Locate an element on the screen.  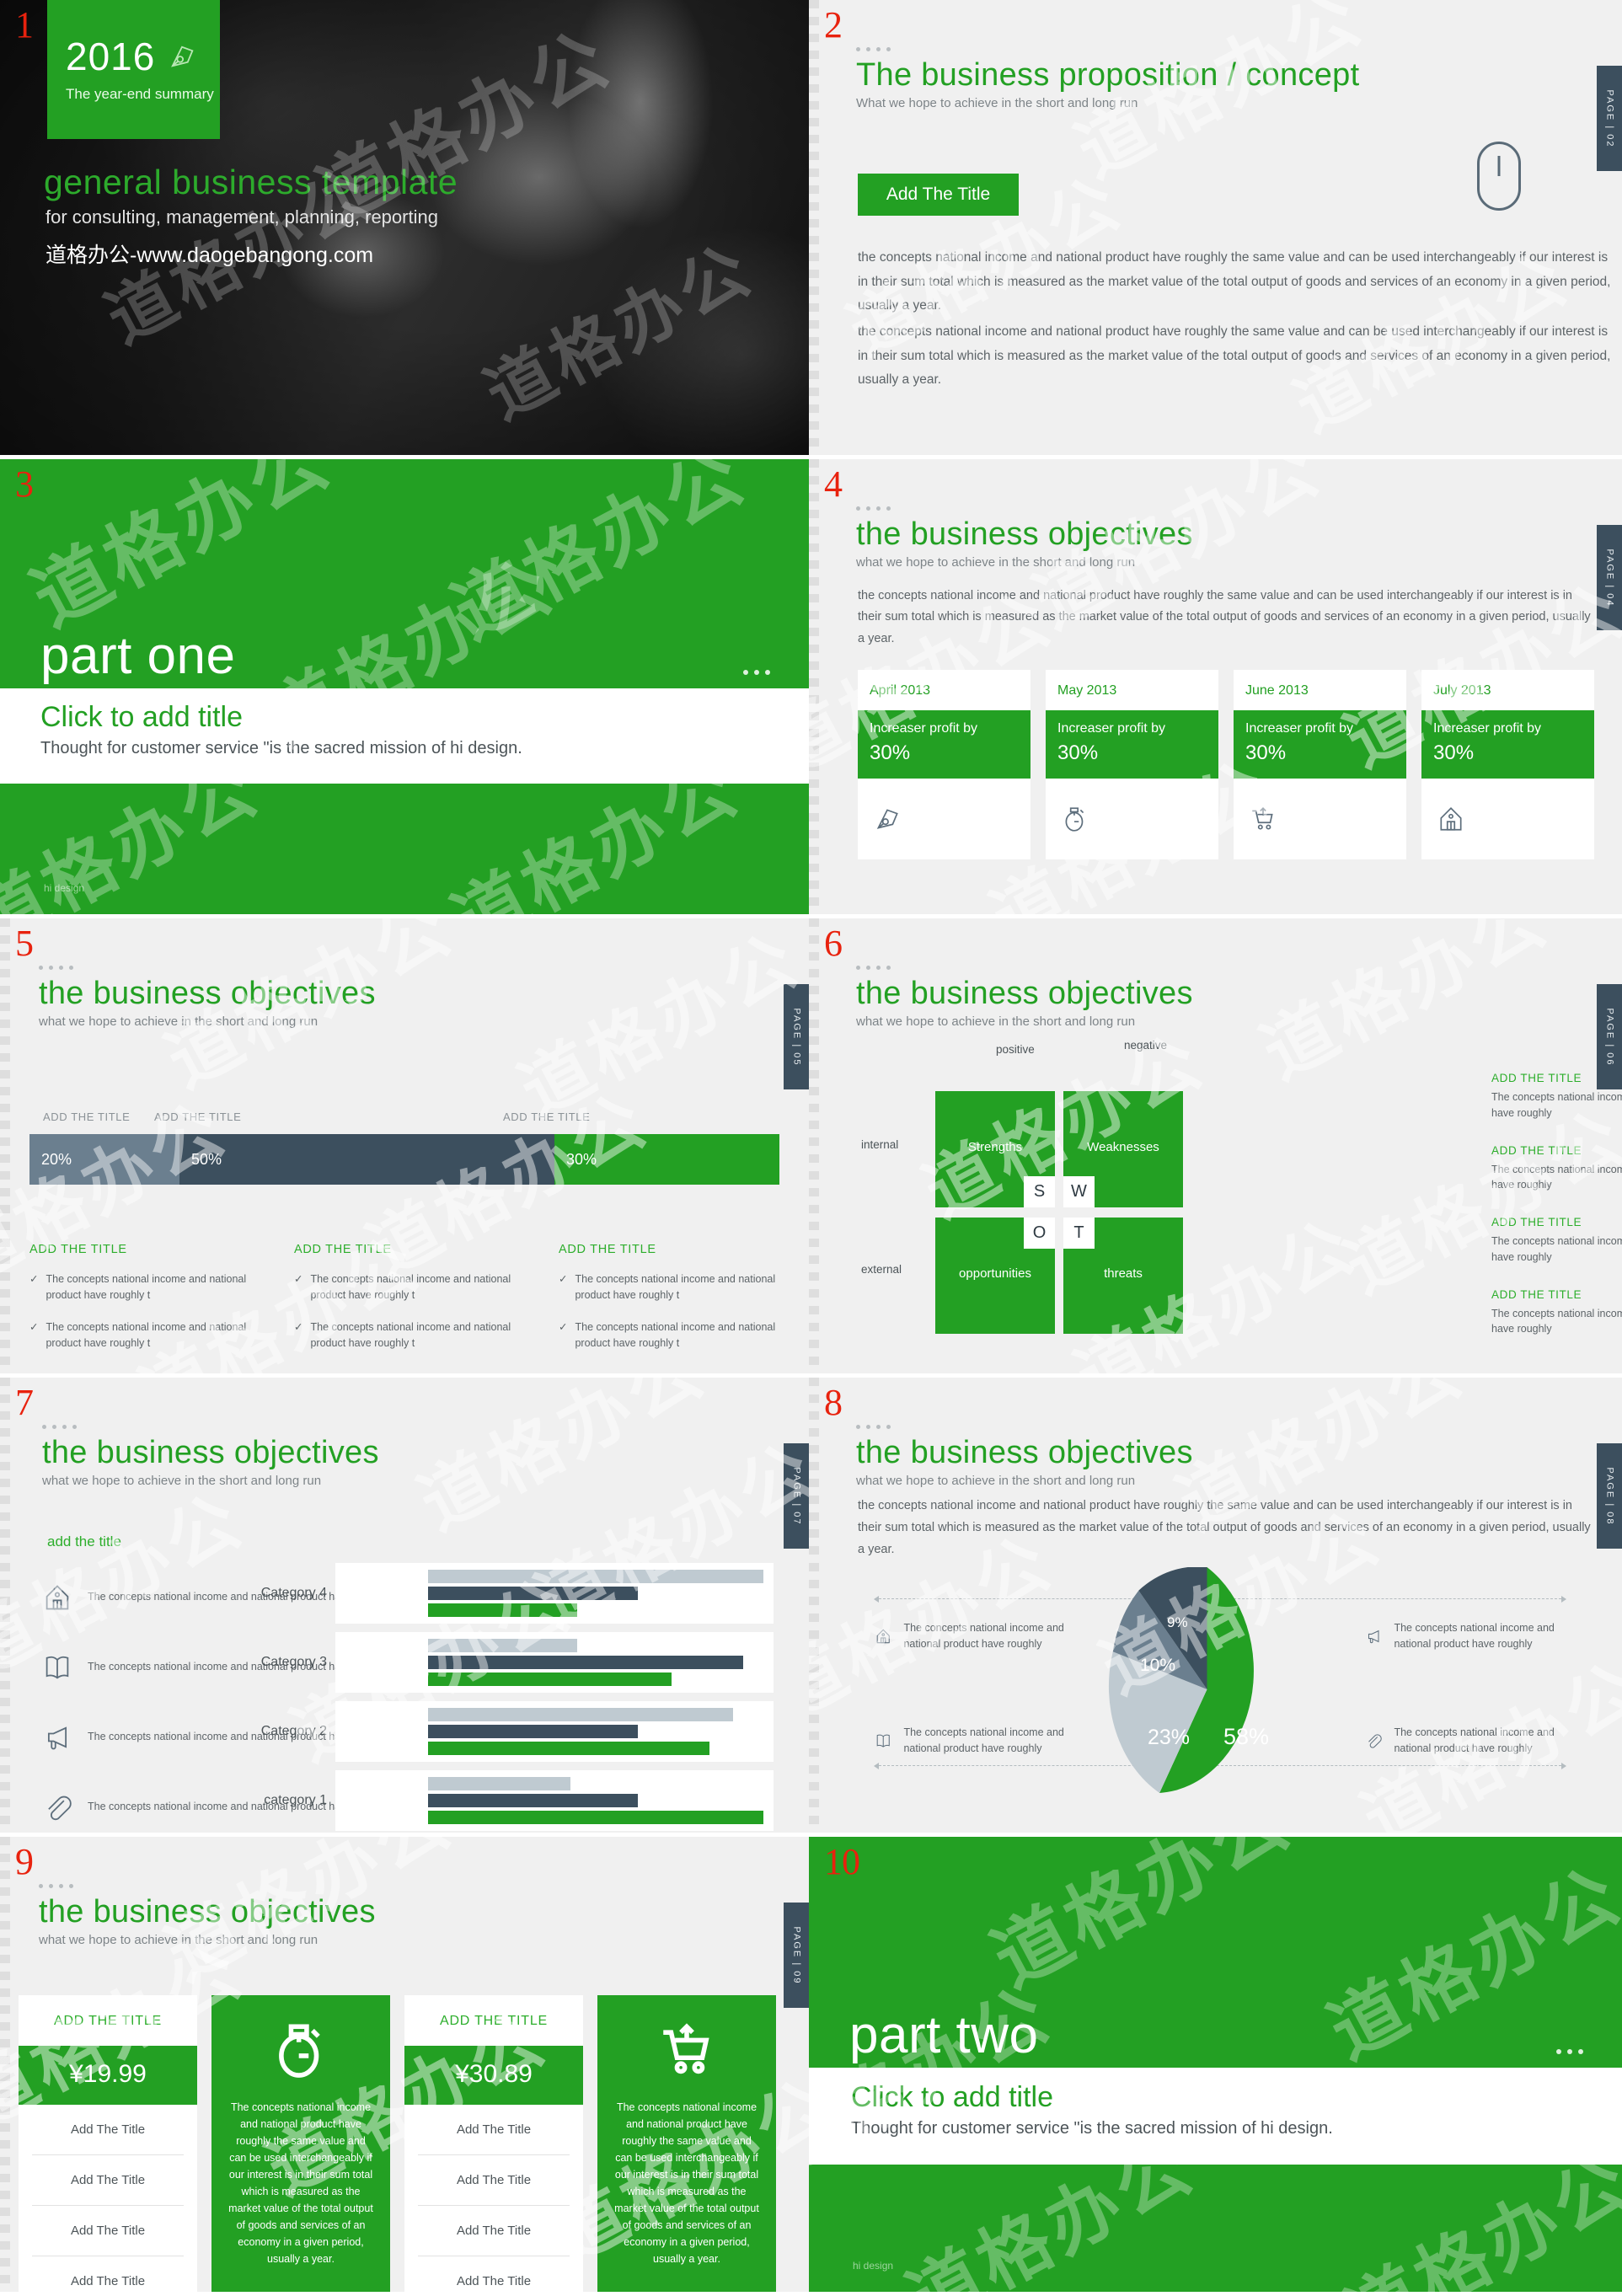
page-tab: PAGE | 08 is located at coordinates (1609, 1496).